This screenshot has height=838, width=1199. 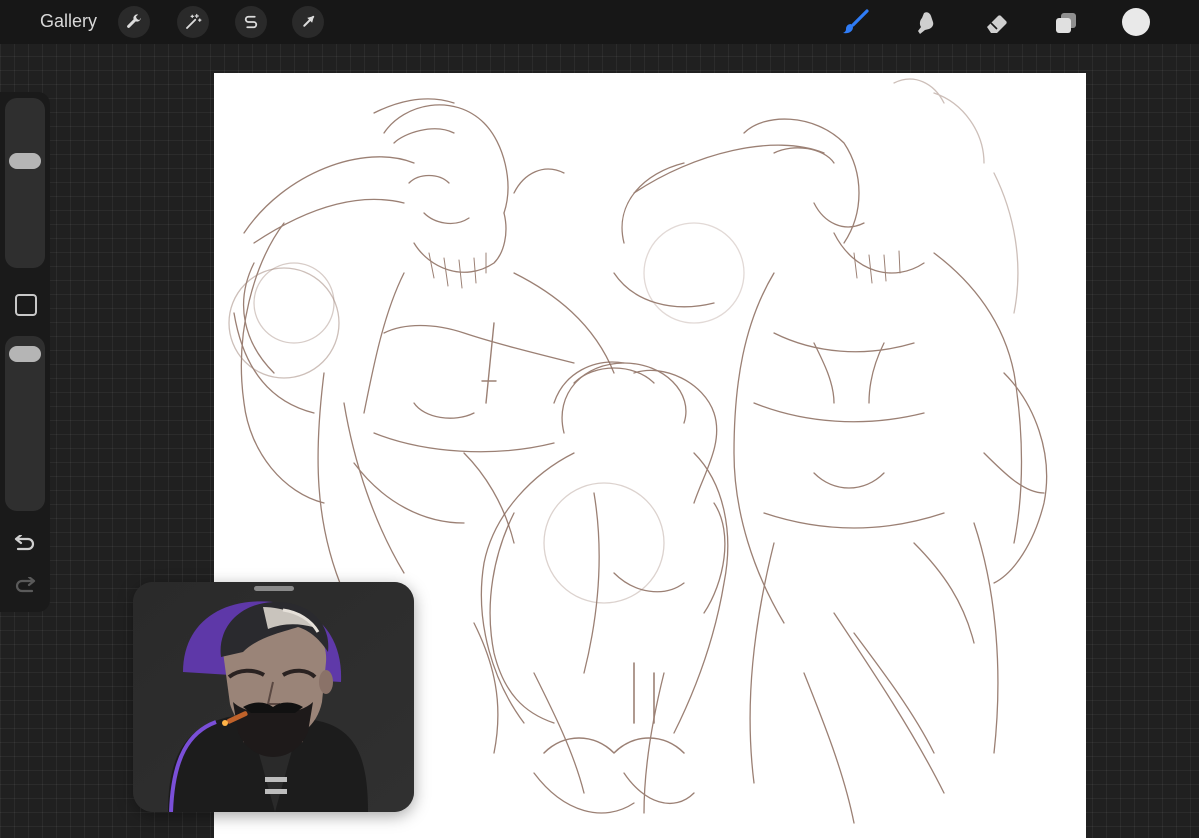 I want to click on actions-wrench-icon, so click(x=134, y=22).